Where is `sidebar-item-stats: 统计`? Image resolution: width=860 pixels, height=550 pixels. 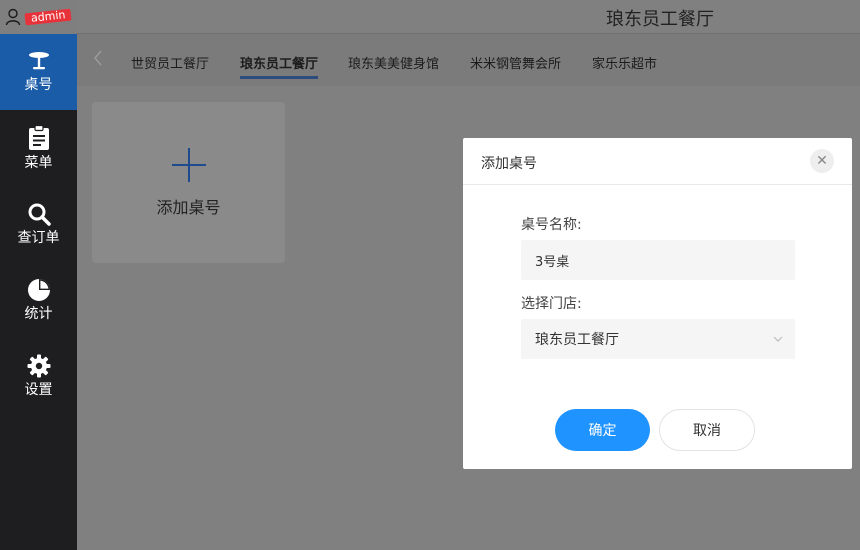 sidebar-item-stats: 统计 is located at coordinates (38, 300).